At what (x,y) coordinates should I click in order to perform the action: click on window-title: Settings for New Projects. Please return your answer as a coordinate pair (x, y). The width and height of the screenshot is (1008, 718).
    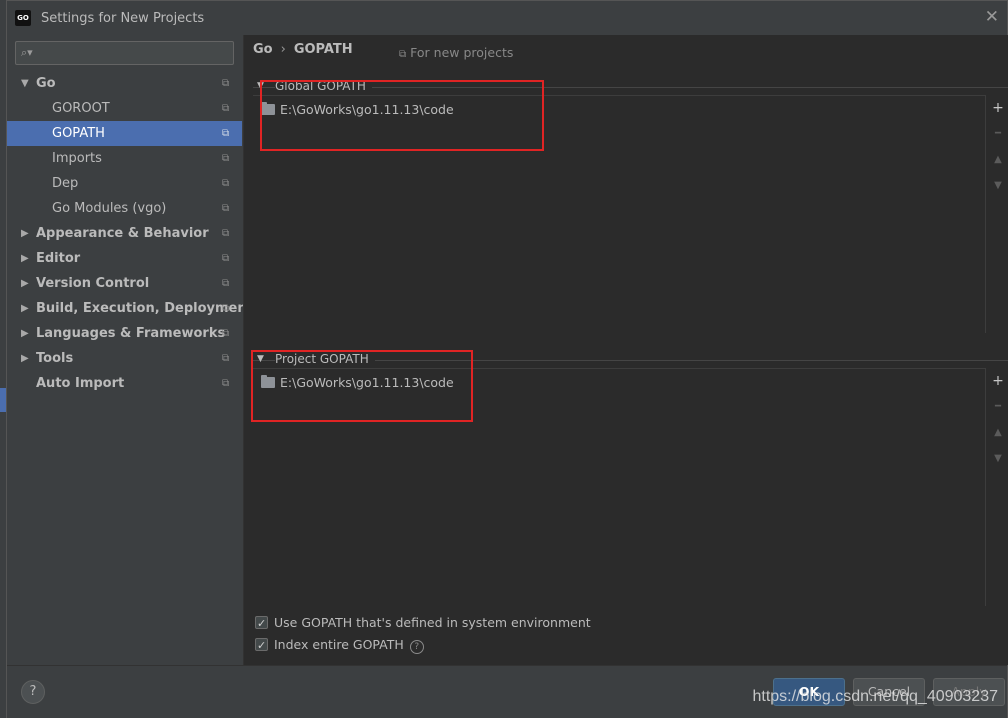
    Looking at the image, I should click on (123, 18).